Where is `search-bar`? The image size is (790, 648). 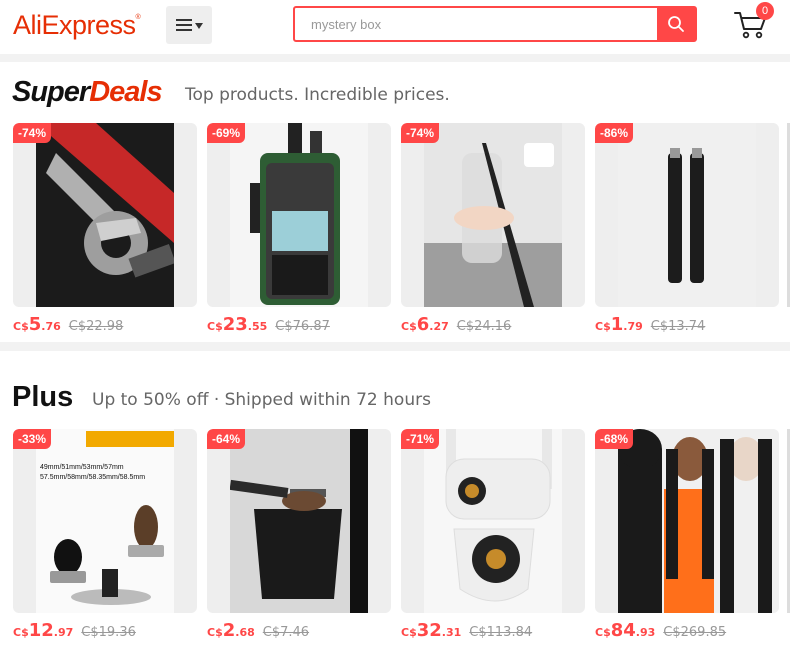 search-bar is located at coordinates (495, 24).